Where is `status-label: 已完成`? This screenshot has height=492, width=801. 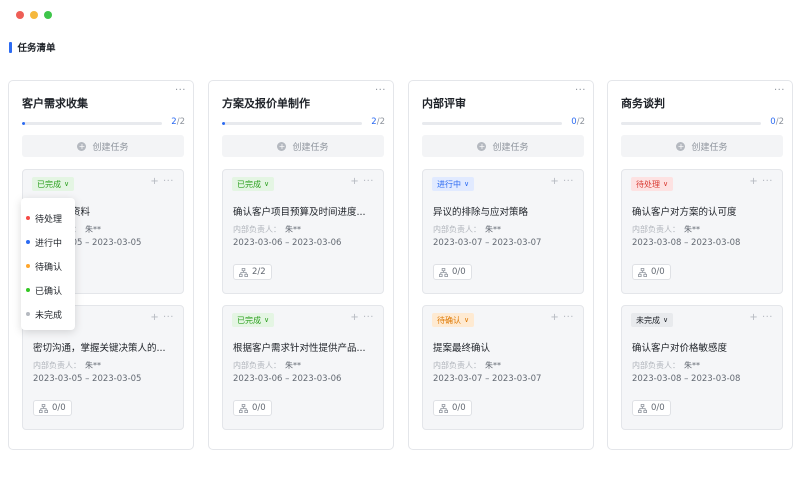 status-label: 已完成 is located at coordinates (49, 184).